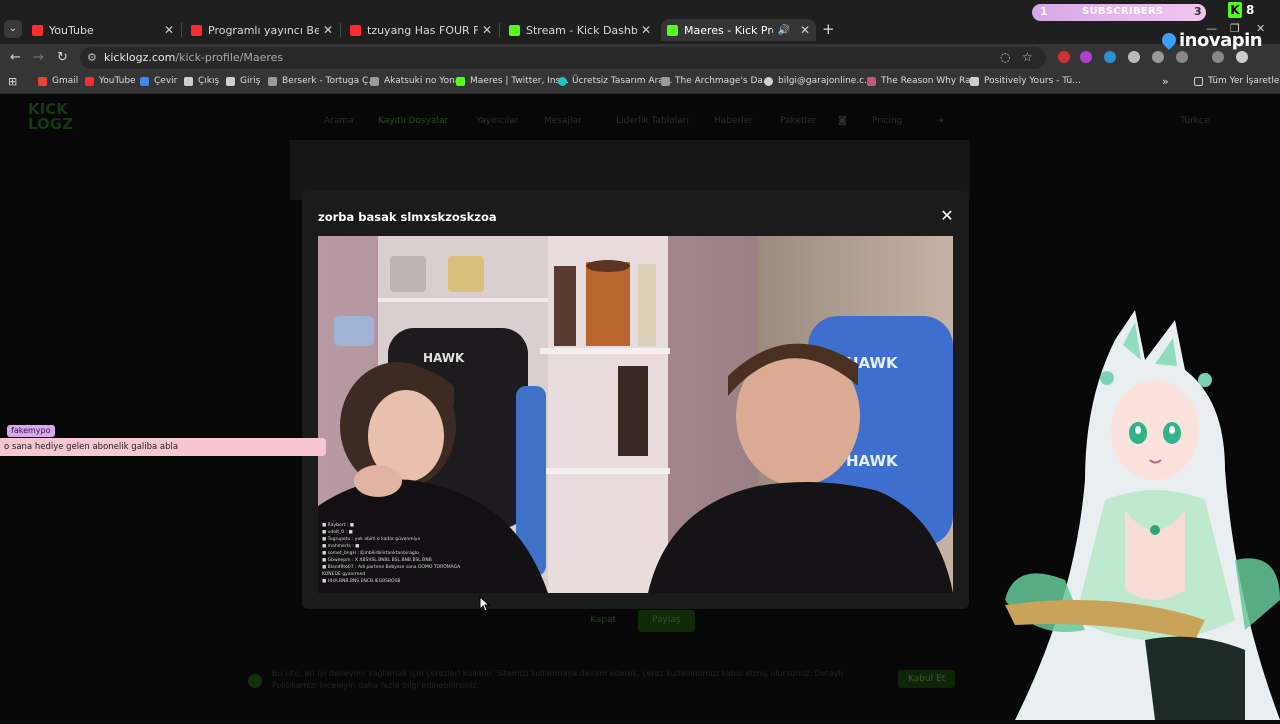 This screenshot has width=1280, height=724. Describe the element at coordinates (563, 58) in the screenshot. I see `address-bar: ⚙ kicklogz.com/kick-profile/Maeres ◌ ☆` at that location.